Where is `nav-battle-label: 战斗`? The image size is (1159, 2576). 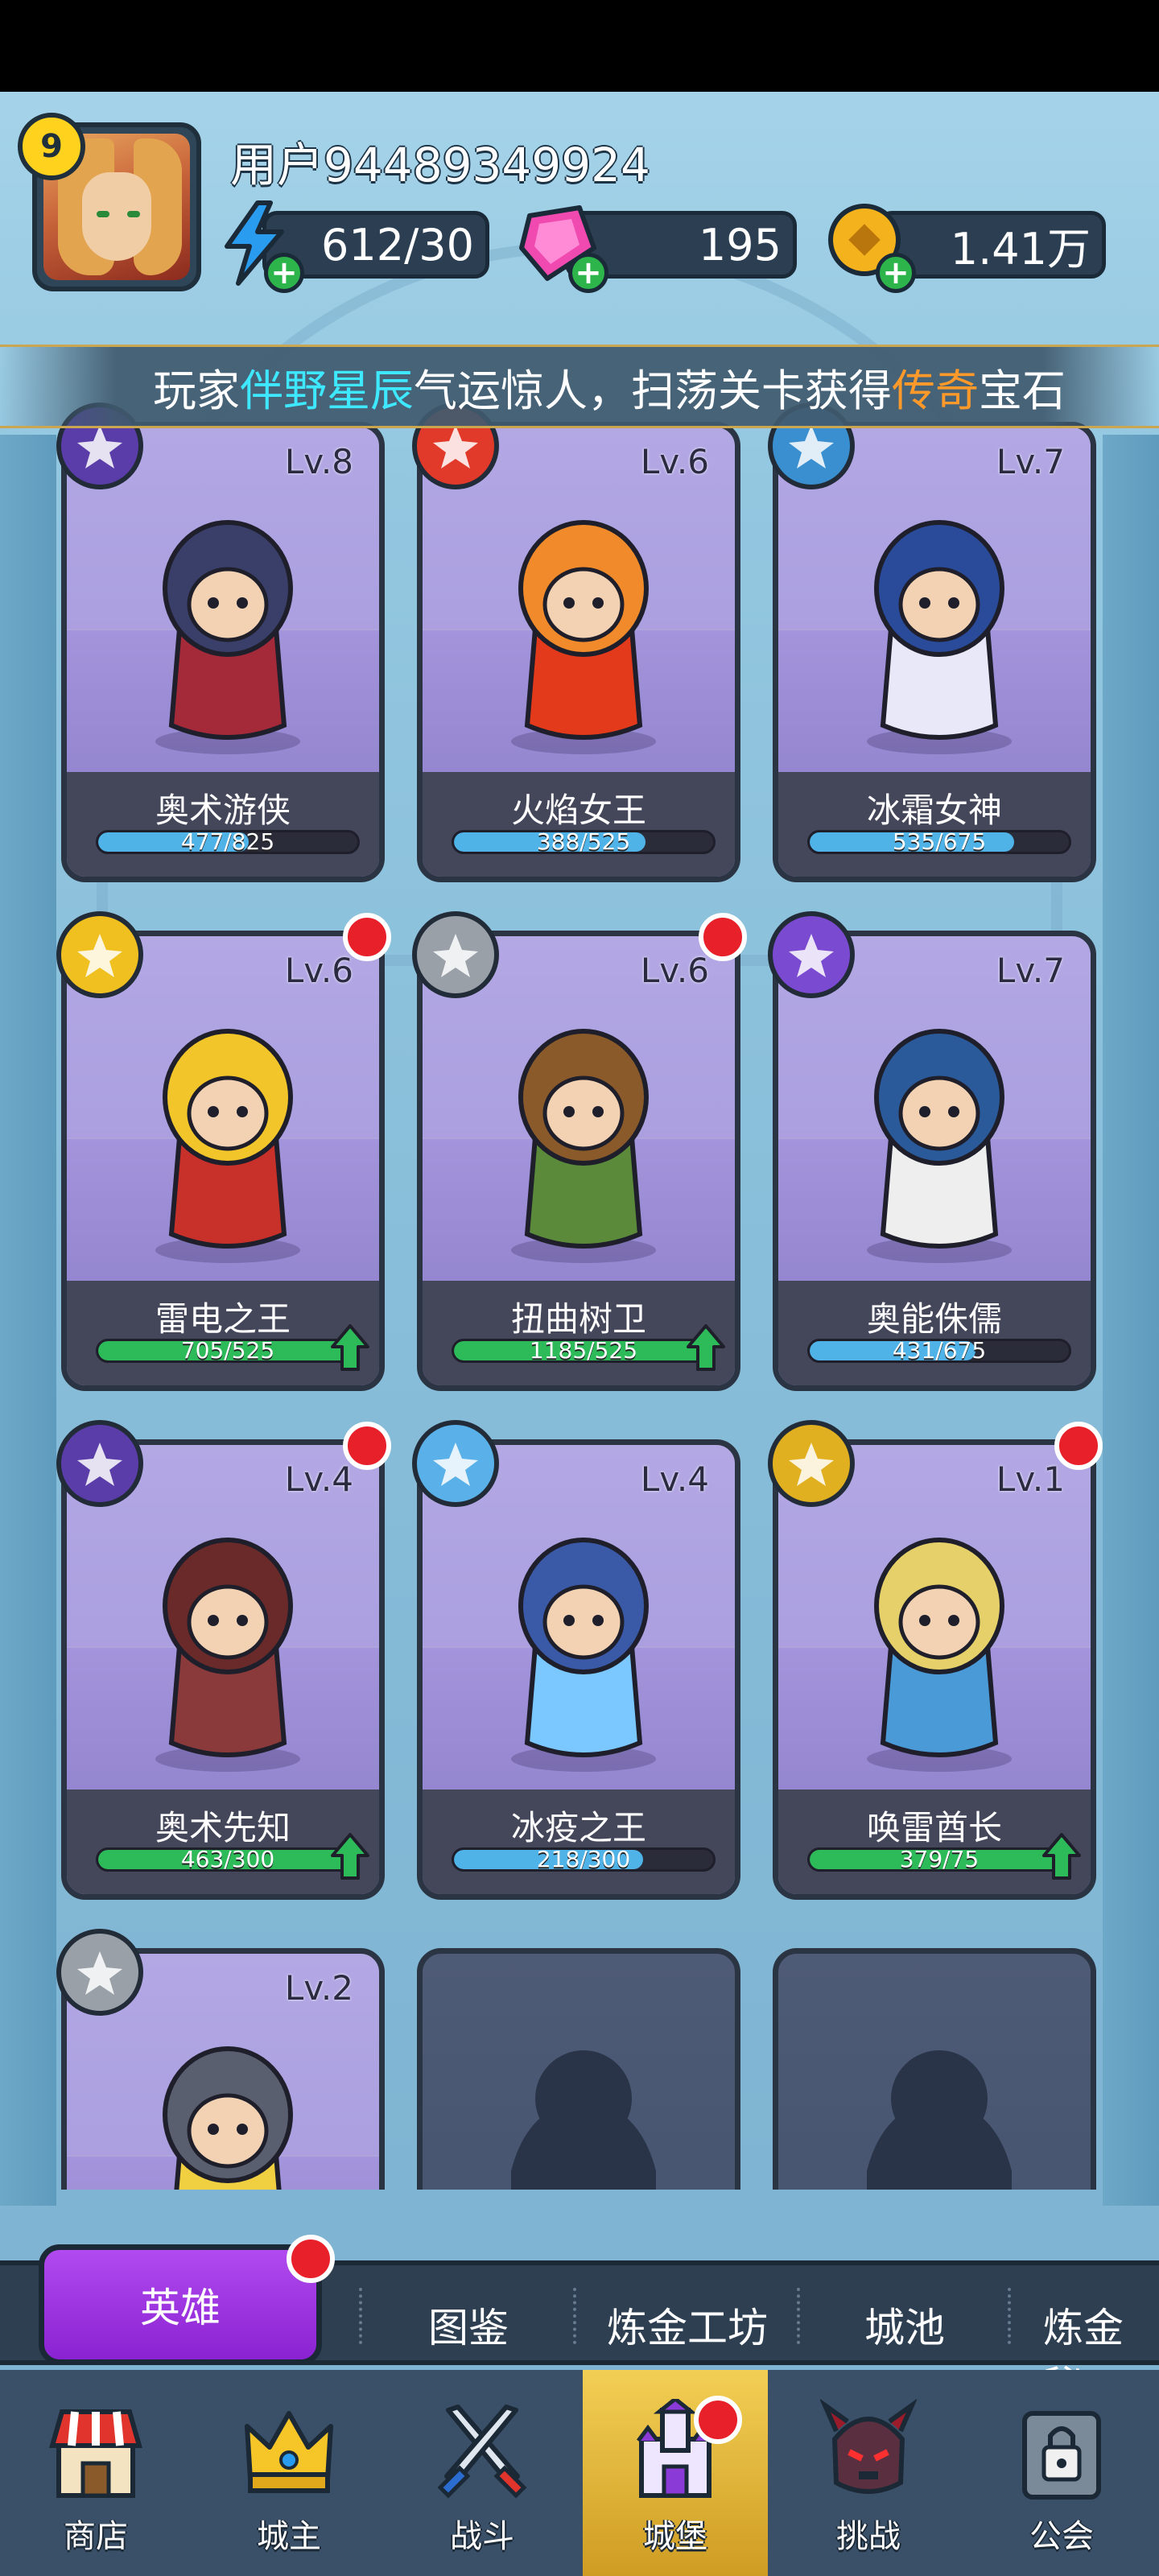 nav-battle-label: 战斗 is located at coordinates (482, 2536).